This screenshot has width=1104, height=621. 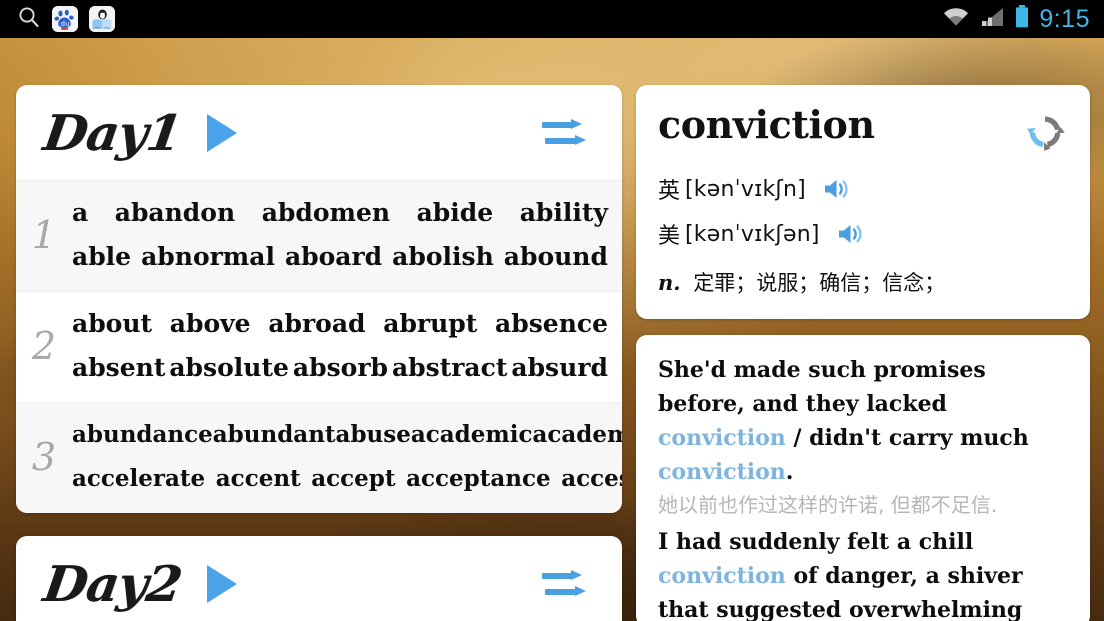 I want to click on reading-app-icon, so click(x=102, y=19).